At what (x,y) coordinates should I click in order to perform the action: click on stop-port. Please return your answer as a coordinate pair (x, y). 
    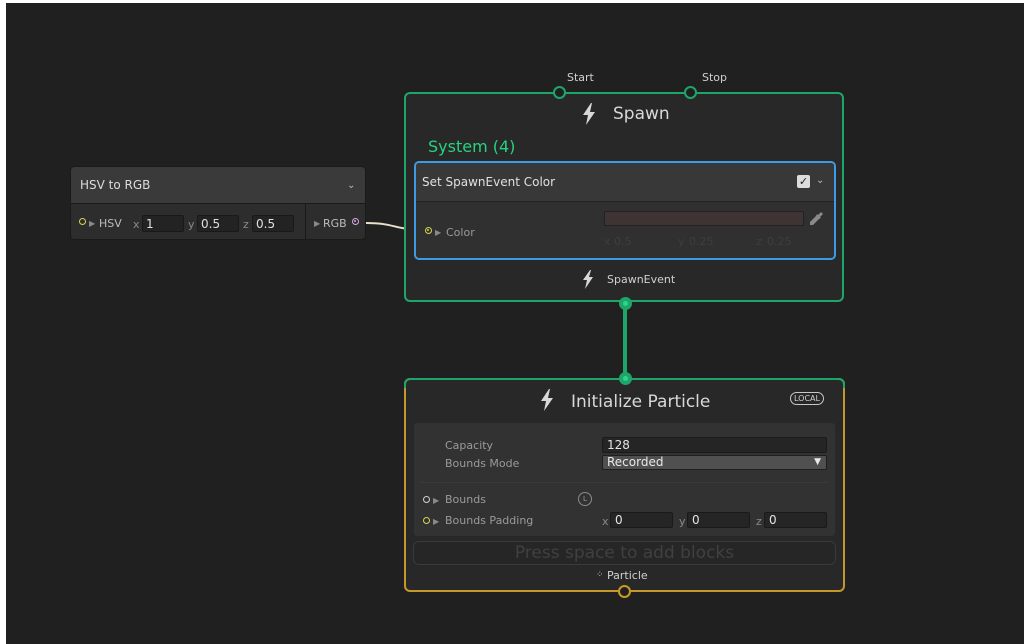
    Looking at the image, I should click on (690, 92).